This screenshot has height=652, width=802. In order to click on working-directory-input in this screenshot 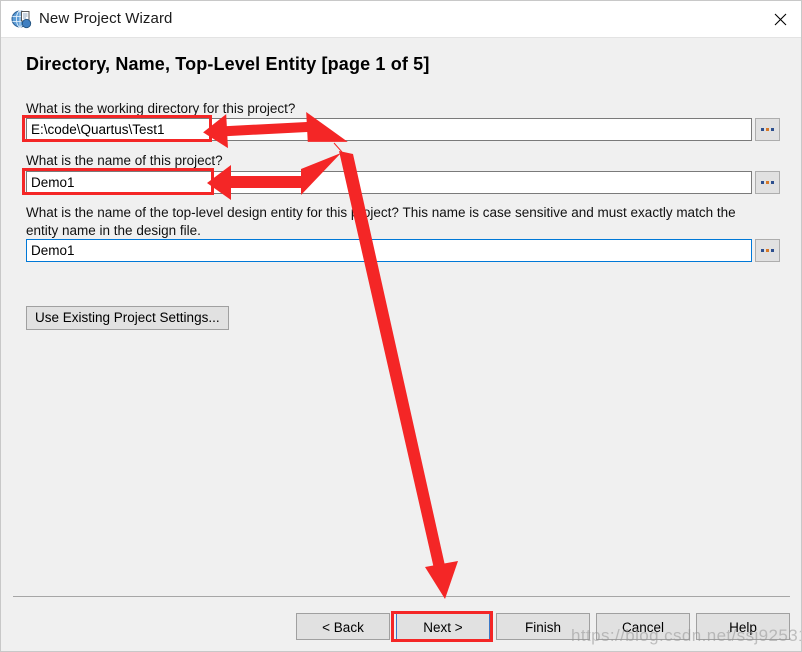, I will do `click(389, 129)`.